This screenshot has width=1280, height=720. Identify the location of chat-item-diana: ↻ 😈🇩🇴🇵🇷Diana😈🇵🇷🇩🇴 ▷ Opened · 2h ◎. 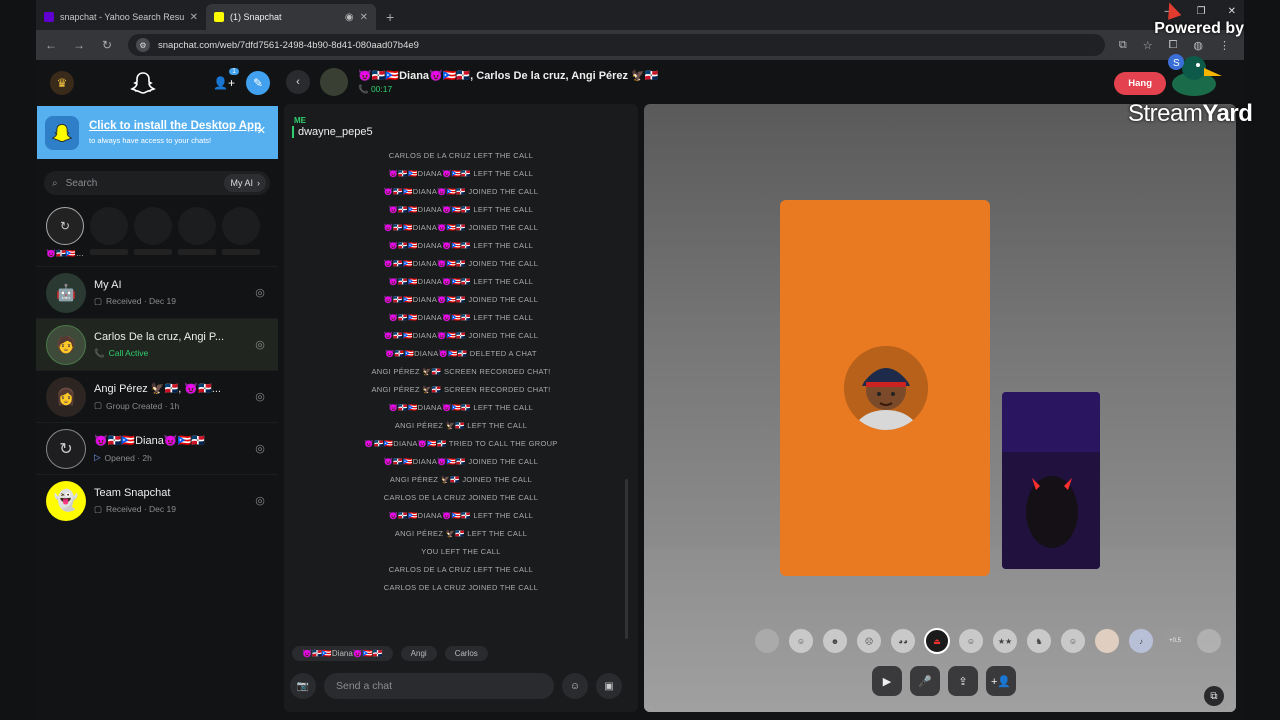
(157, 448).